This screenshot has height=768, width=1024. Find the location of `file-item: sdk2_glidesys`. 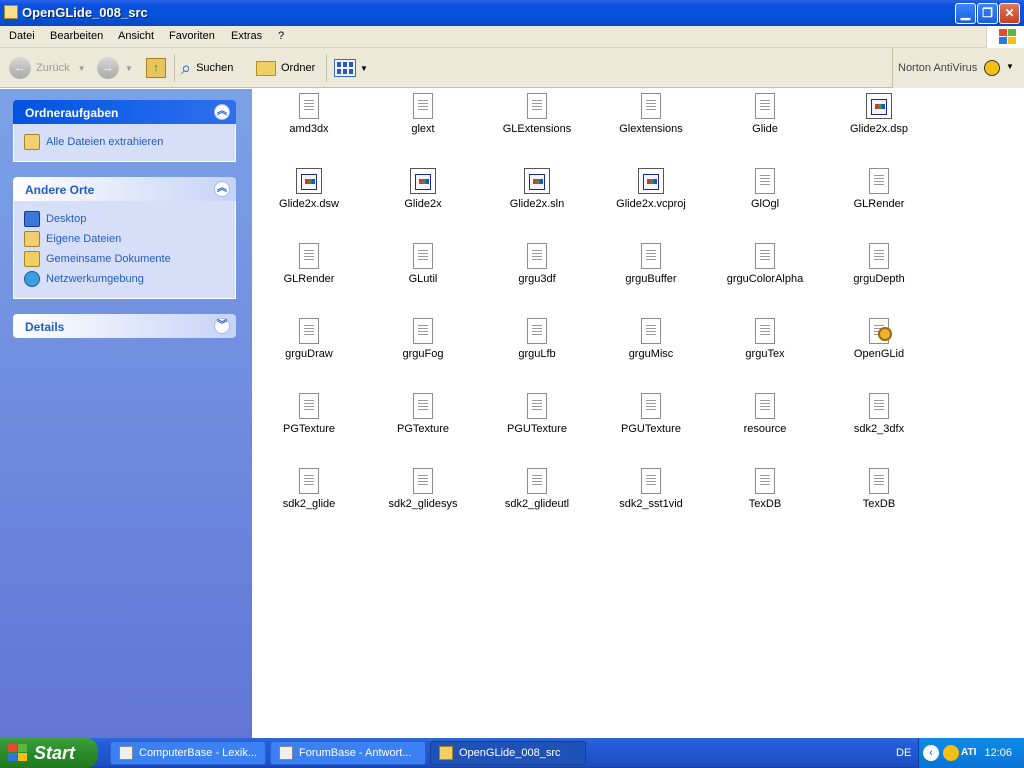

file-item: sdk2_glidesys is located at coordinates (423, 489).